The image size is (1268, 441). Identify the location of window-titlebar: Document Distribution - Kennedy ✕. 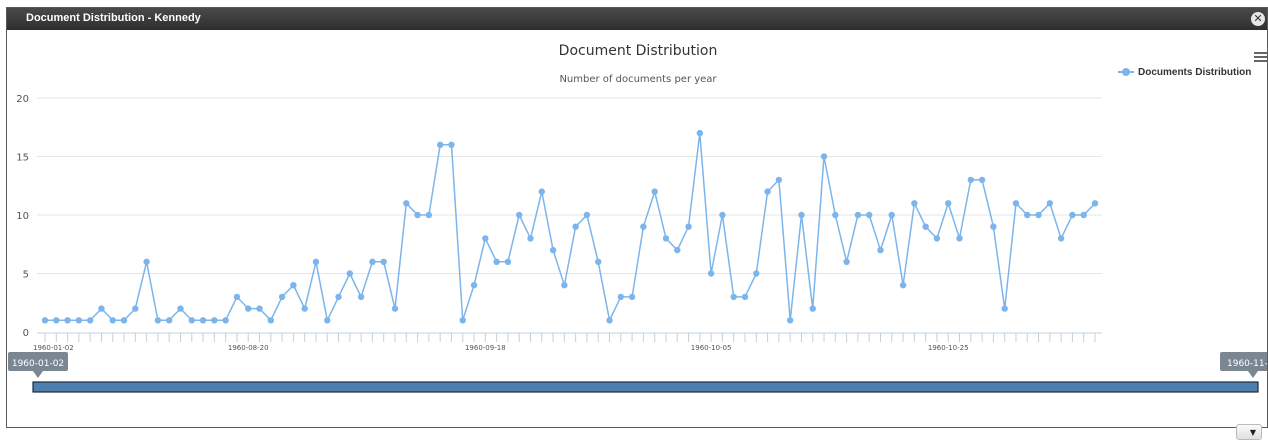
(637, 19).